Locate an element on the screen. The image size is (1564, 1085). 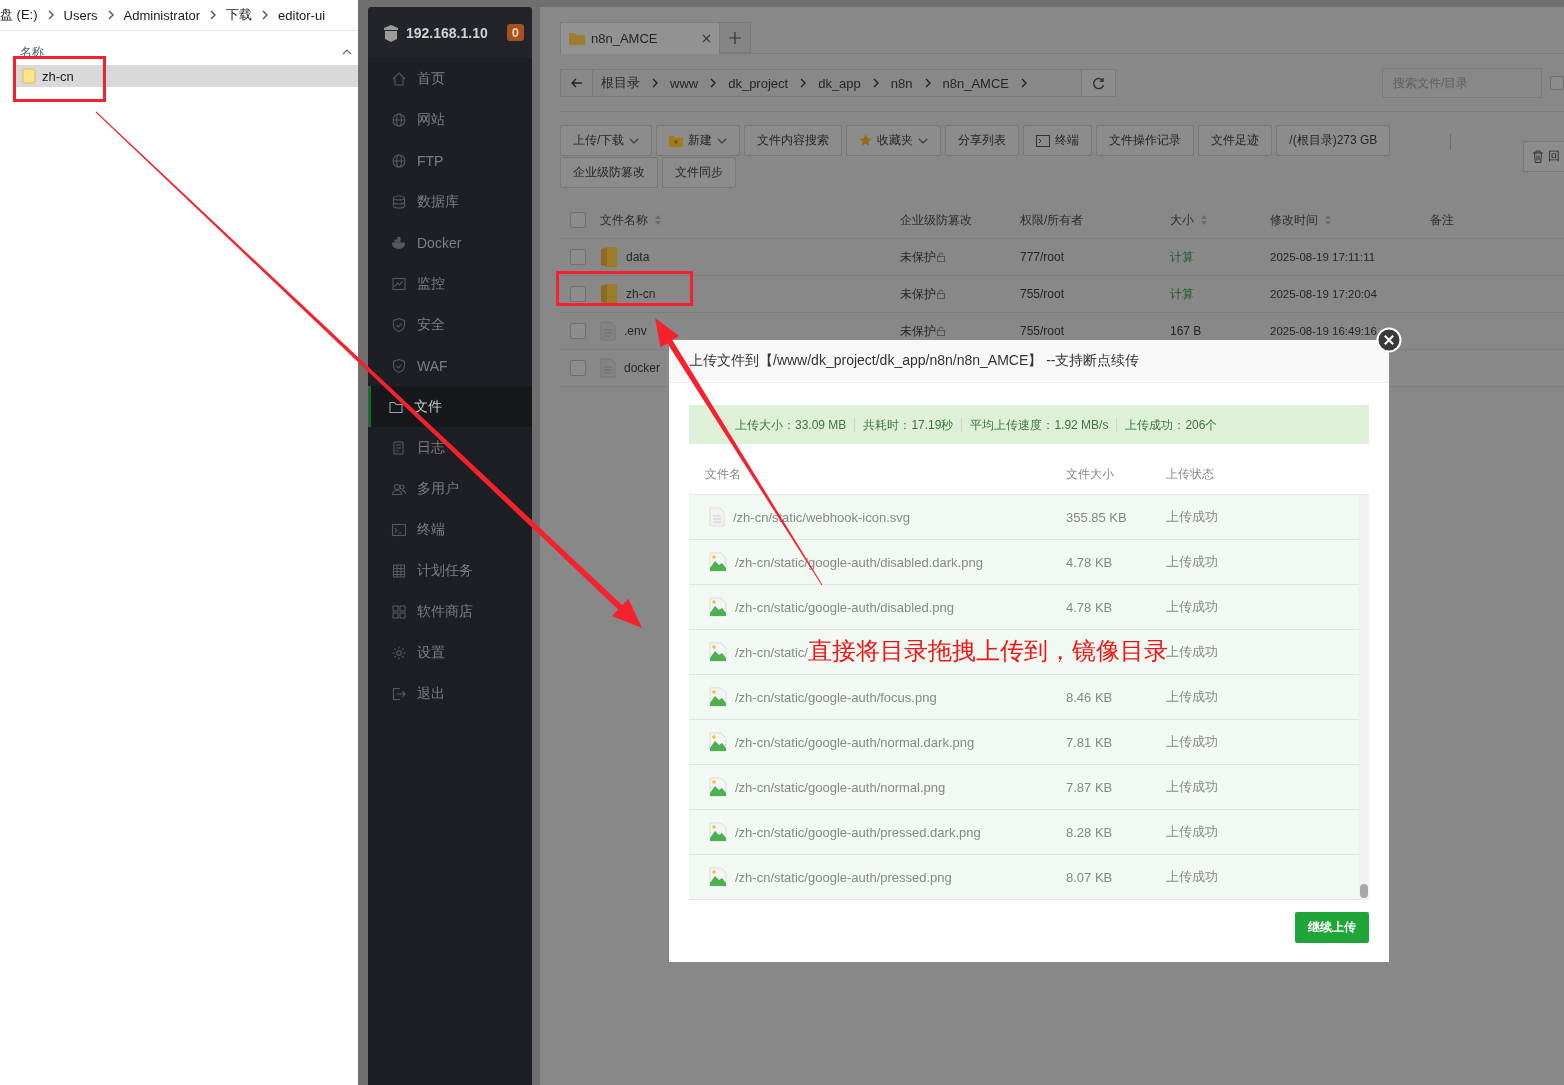
toolbar-button: 新建 is located at coordinates (698, 140).